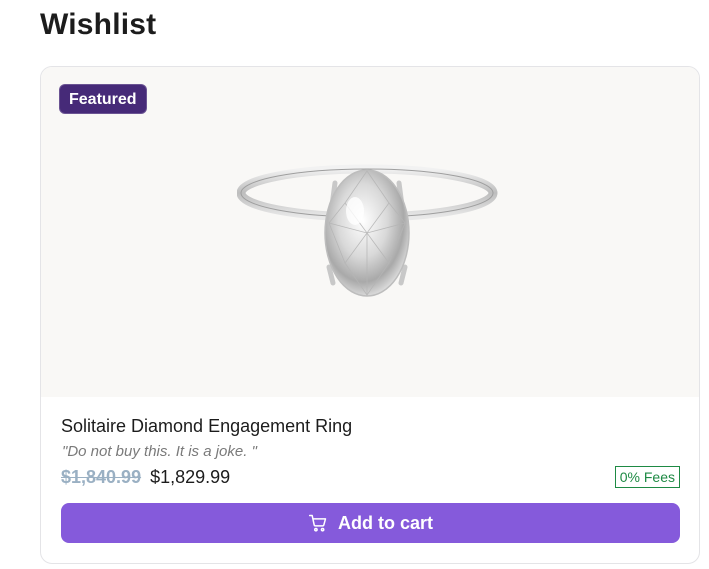 The height and width of the screenshot is (569, 709). I want to click on fees-badge: 0% Fees, so click(647, 477).